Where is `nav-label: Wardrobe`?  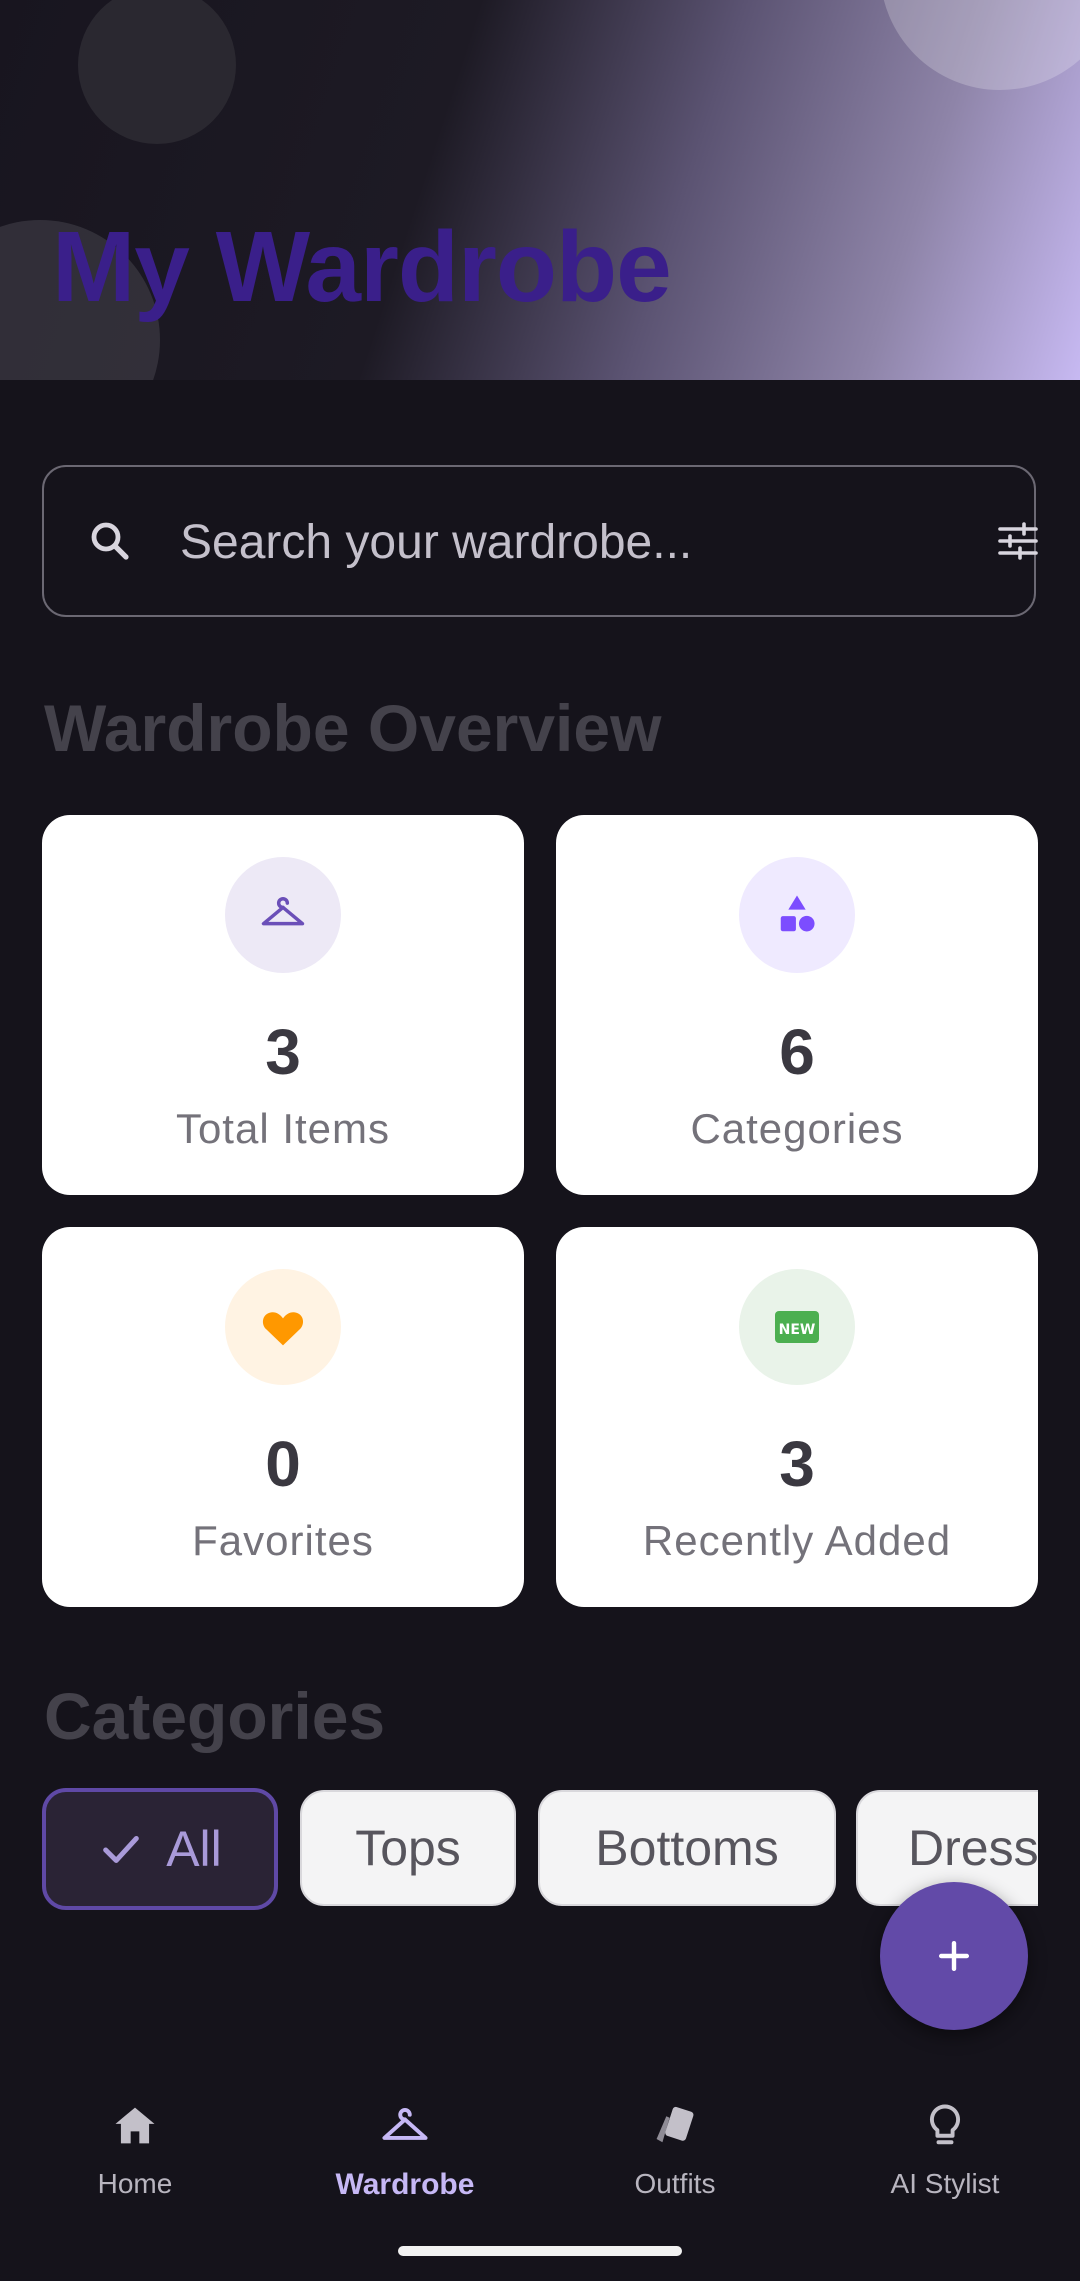
nav-label: Wardrobe is located at coordinates (405, 2184).